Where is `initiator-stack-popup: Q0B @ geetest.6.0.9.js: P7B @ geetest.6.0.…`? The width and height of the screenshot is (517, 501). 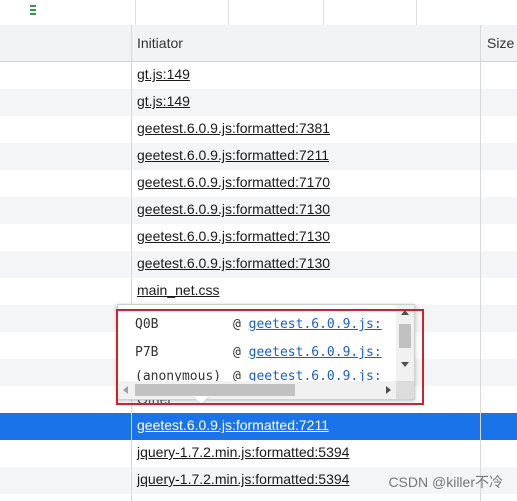 initiator-stack-popup: Q0B @ geetest.6.0.9.js: P7B @ geetest.6.0.… is located at coordinates (266, 352).